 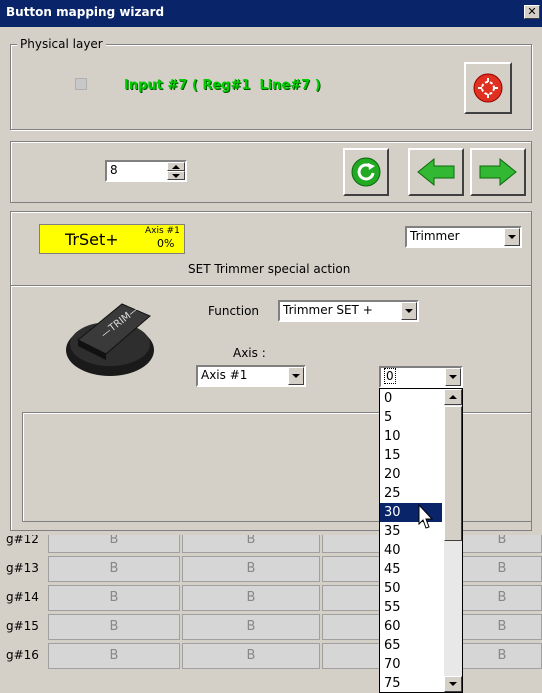 What do you see at coordinates (411, 607) in the screenshot?
I see `dropdown-option: 55` at bounding box center [411, 607].